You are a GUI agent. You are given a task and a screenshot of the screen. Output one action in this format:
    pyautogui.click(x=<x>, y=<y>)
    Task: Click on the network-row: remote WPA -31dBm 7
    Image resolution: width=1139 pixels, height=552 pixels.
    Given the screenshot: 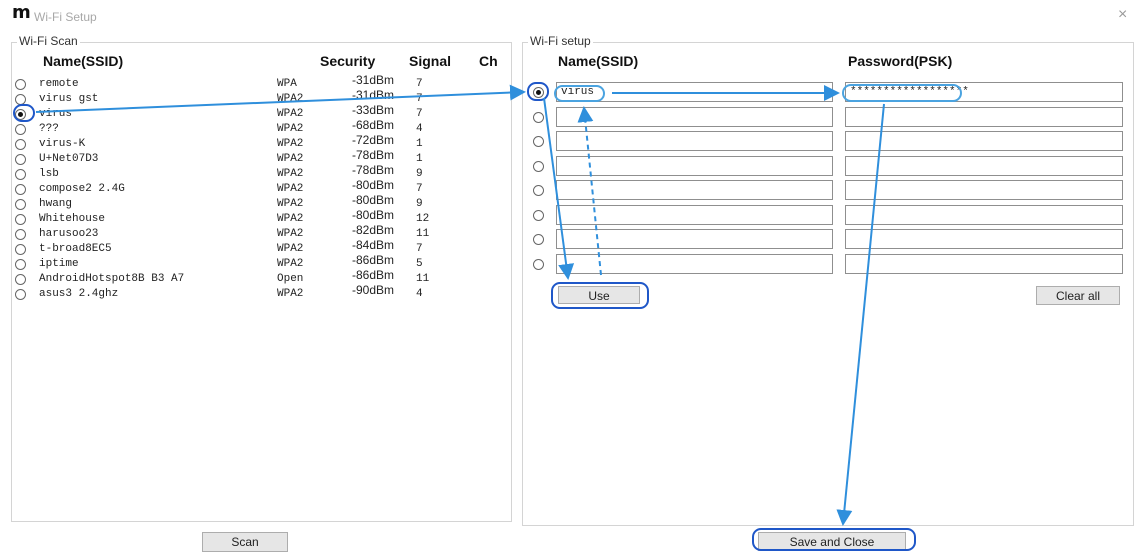 What is the action you would take?
    pyautogui.click(x=257, y=82)
    